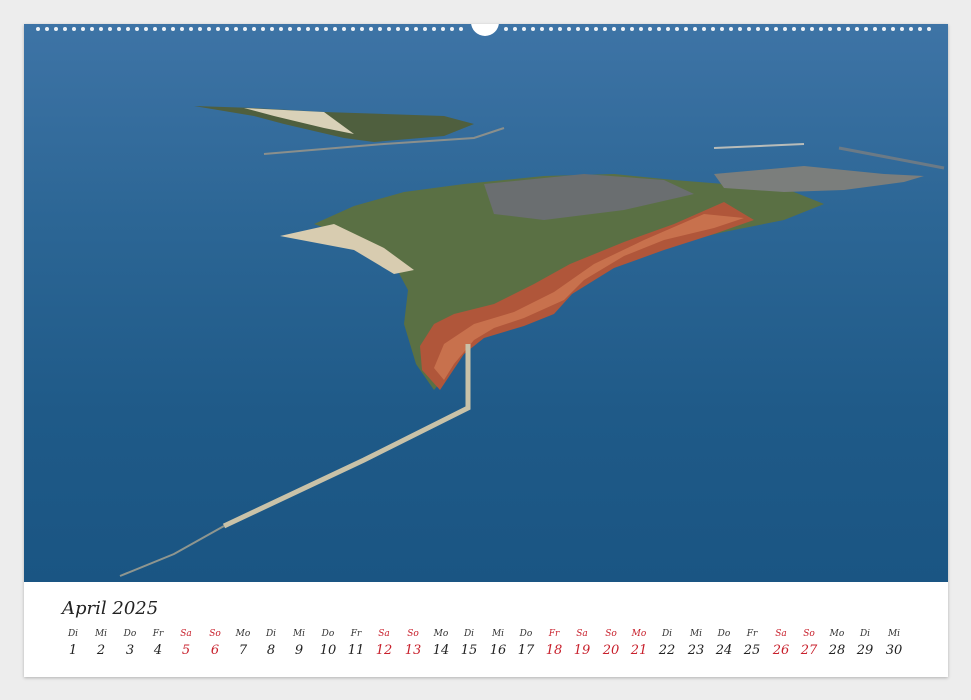 The height and width of the screenshot is (700, 971). I want to click on day-number: 26, so click(781, 650).